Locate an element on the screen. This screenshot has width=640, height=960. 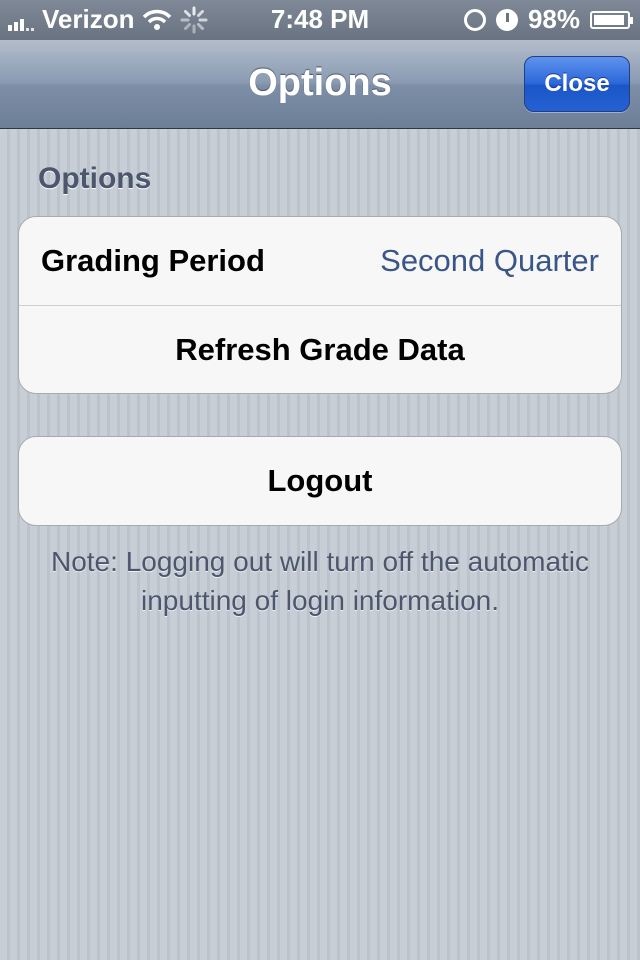
battery-percent: 98% is located at coordinates (553, 19).